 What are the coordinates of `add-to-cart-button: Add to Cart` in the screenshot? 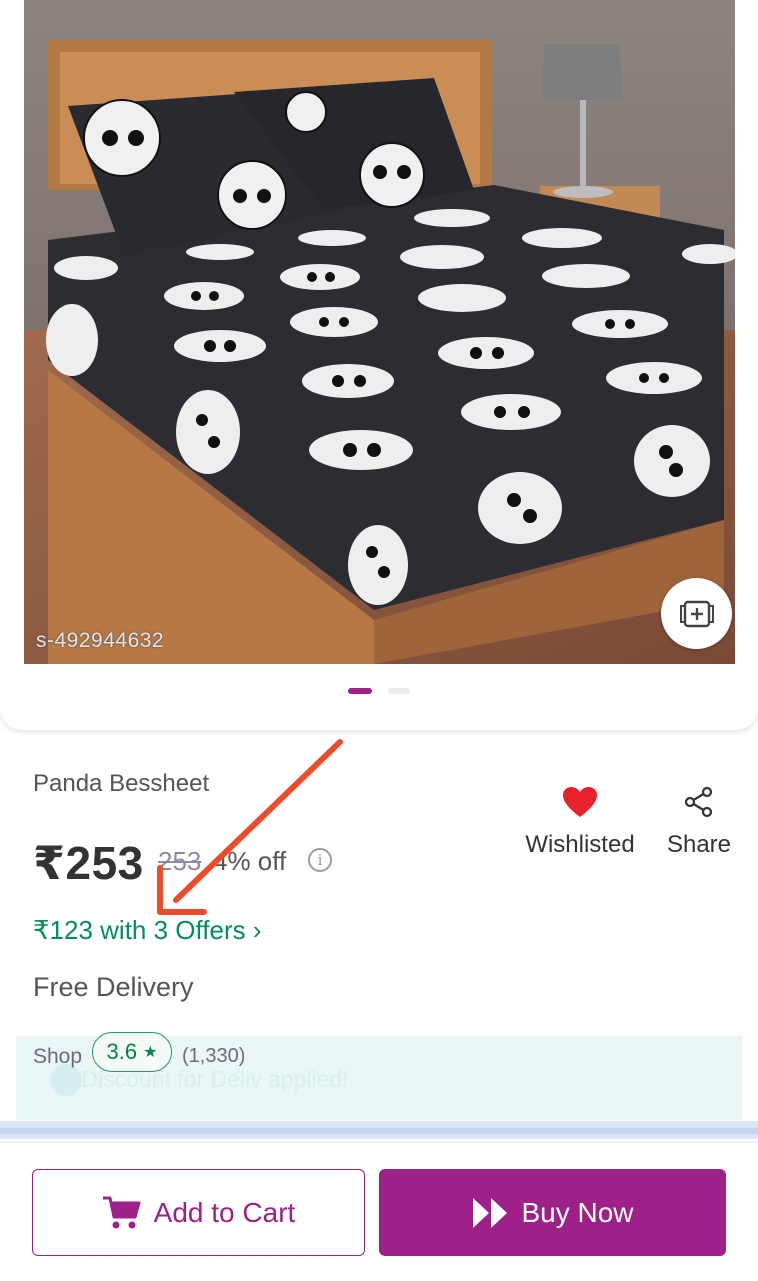 It's located at (198, 1212).